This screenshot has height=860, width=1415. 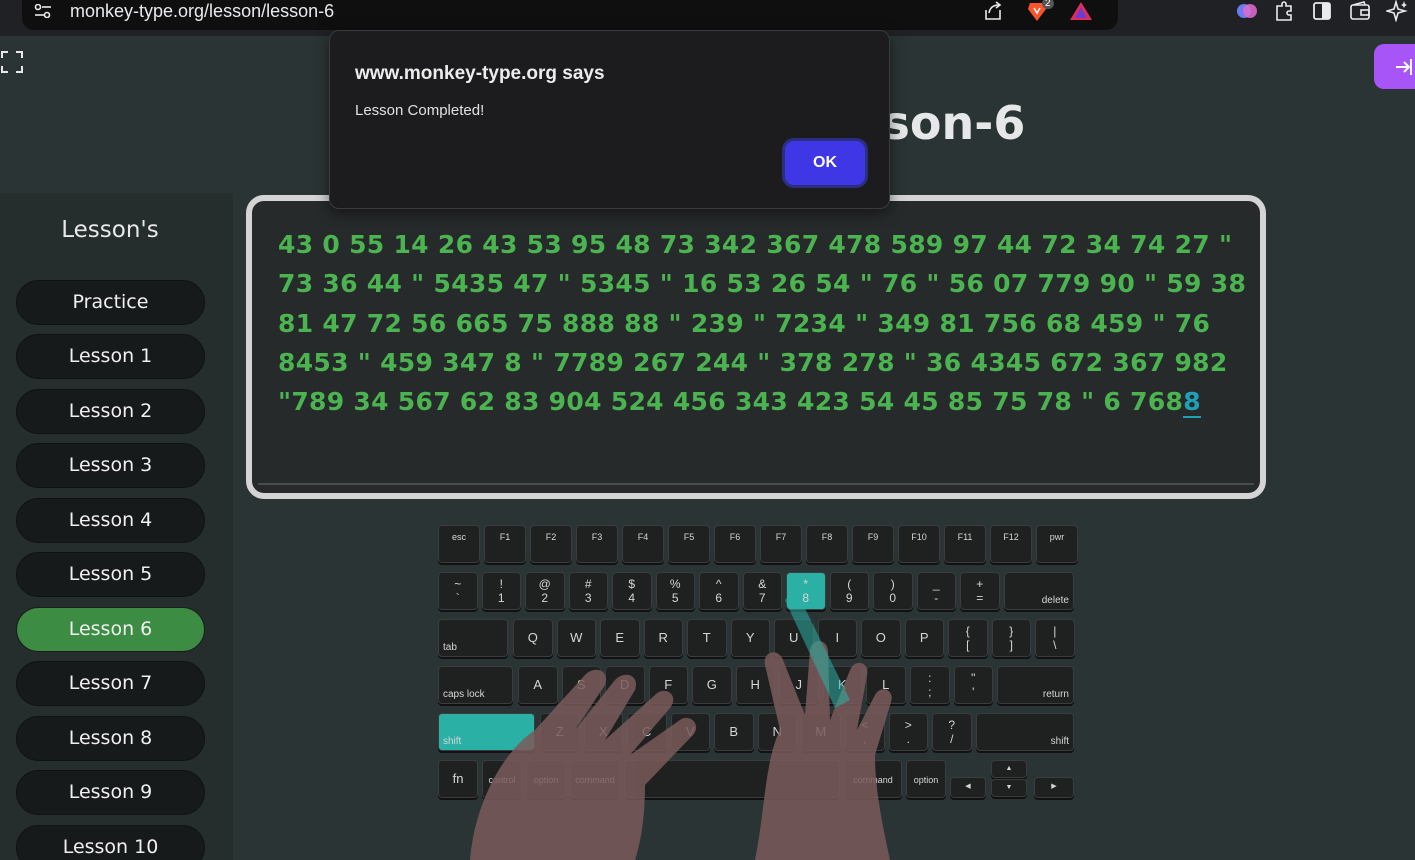 What do you see at coordinates (1081, 11) in the screenshot?
I see `triangle-icon` at bounding box center [1081, 11].